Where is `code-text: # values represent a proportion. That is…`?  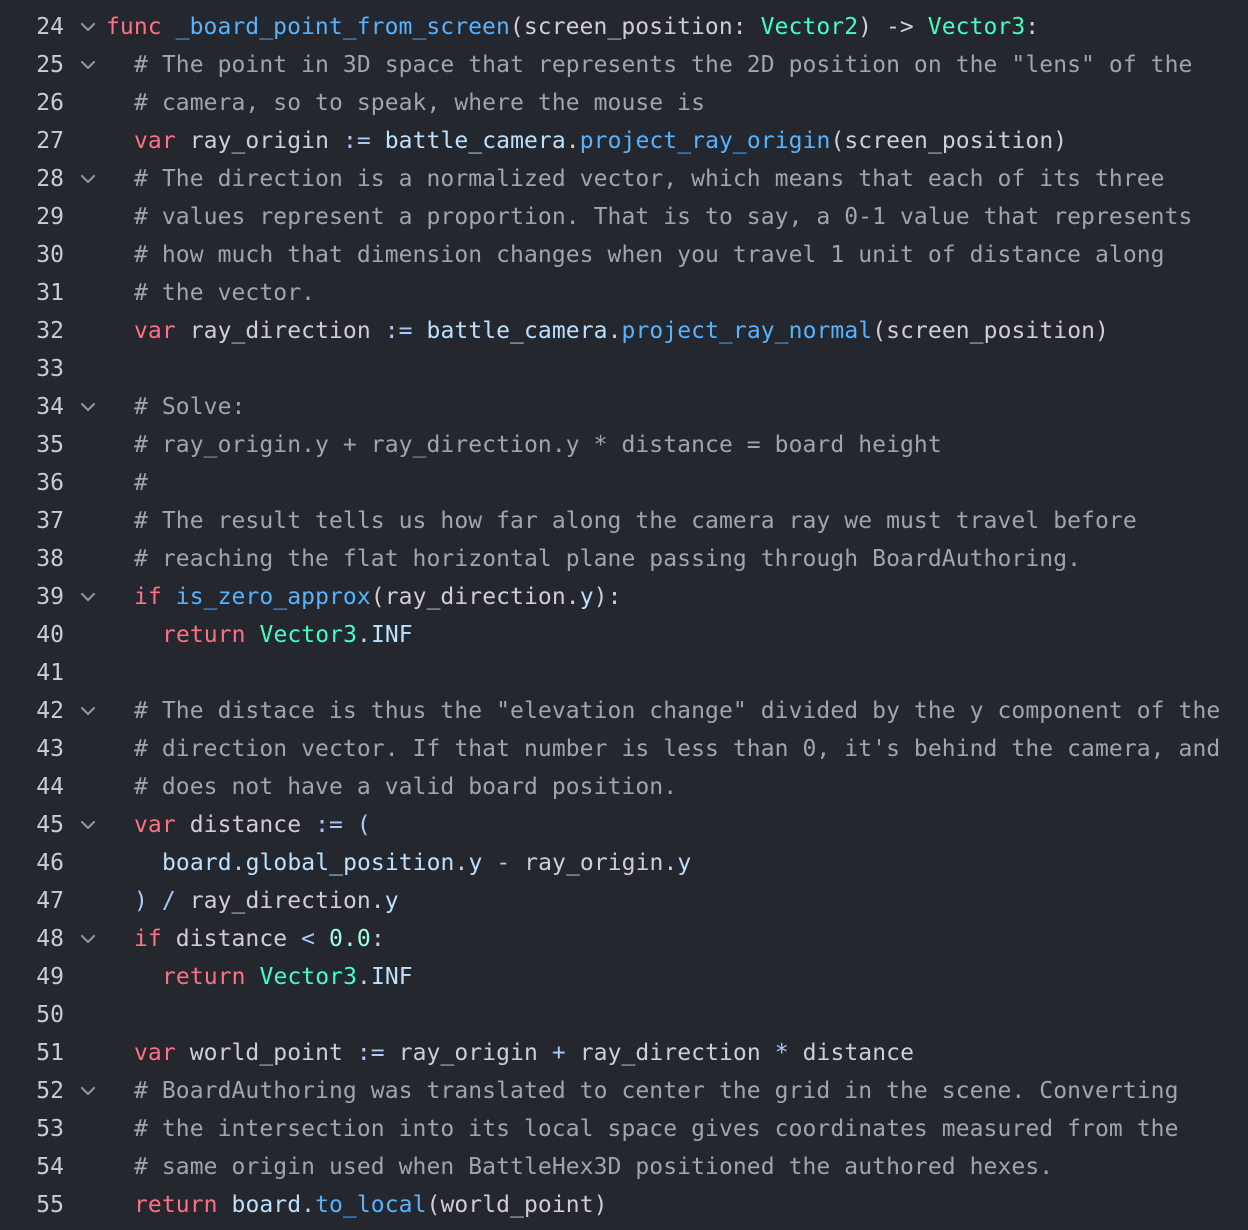
code-text: # values represent a proportion. That is… is located at coordinates (663, 217).